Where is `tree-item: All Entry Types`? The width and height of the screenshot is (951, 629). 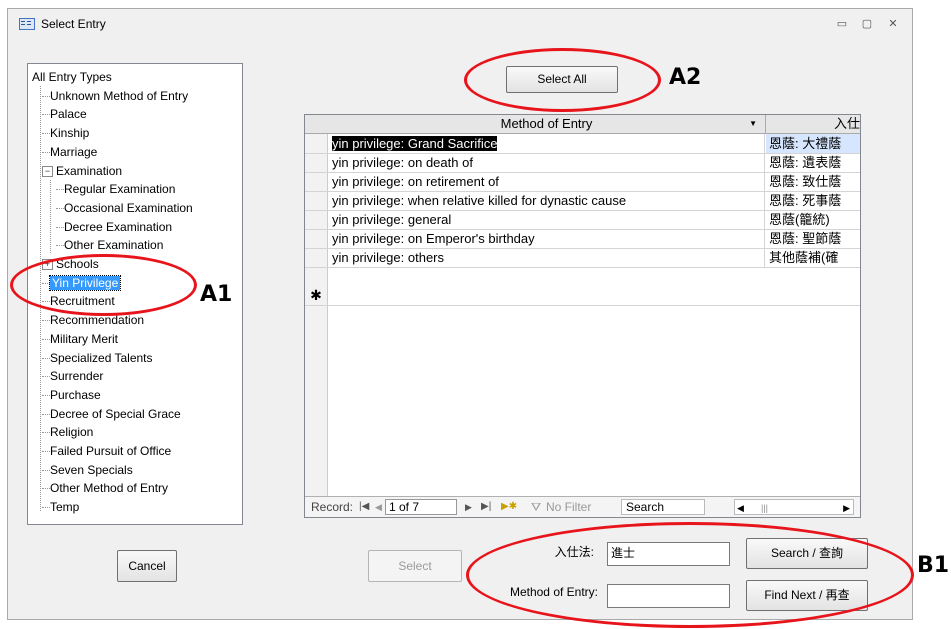
tree-item: All Entry Types is located at coordinates (72, 77).